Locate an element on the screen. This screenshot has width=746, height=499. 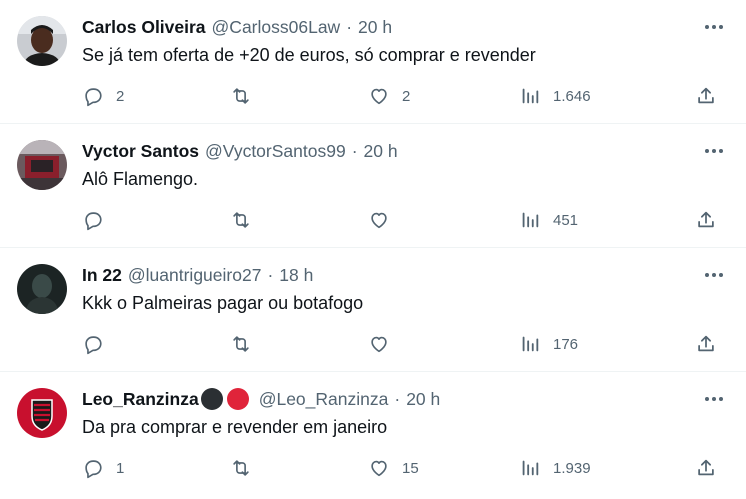
reply-button: 1 is located at coordinates (103, 468).